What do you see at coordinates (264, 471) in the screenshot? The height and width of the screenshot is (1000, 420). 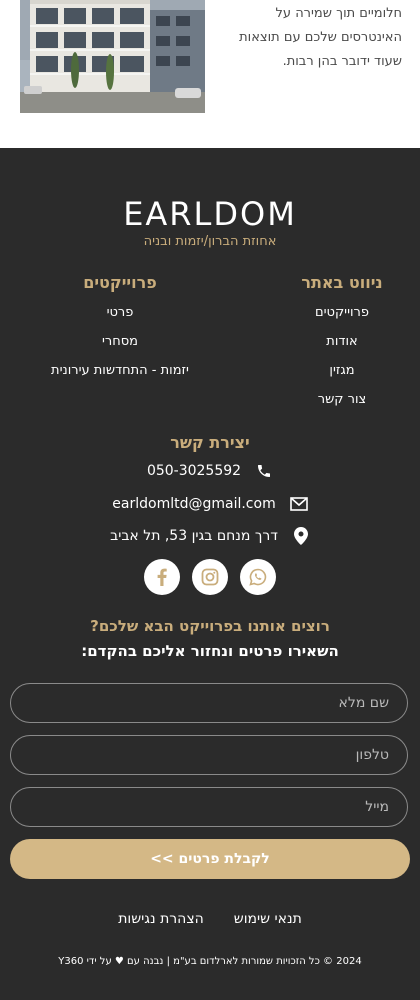 I see `phone-icon` at bounding box center [264, 471].